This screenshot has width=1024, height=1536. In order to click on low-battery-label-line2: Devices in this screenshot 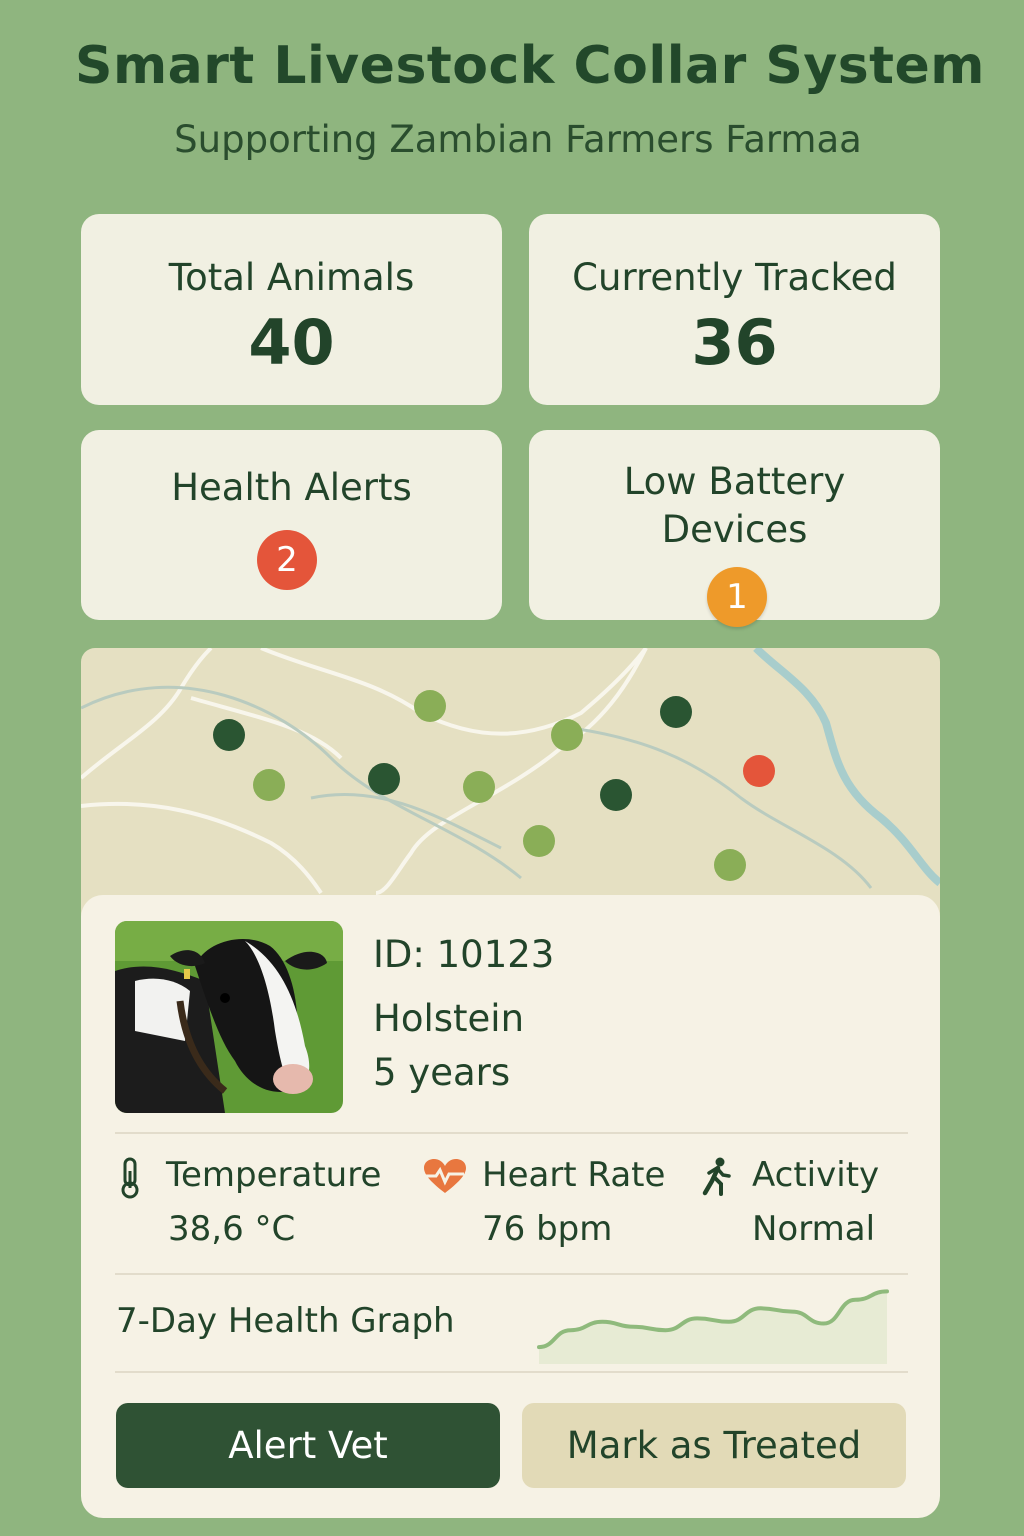, I will do `click(734, 529)`.